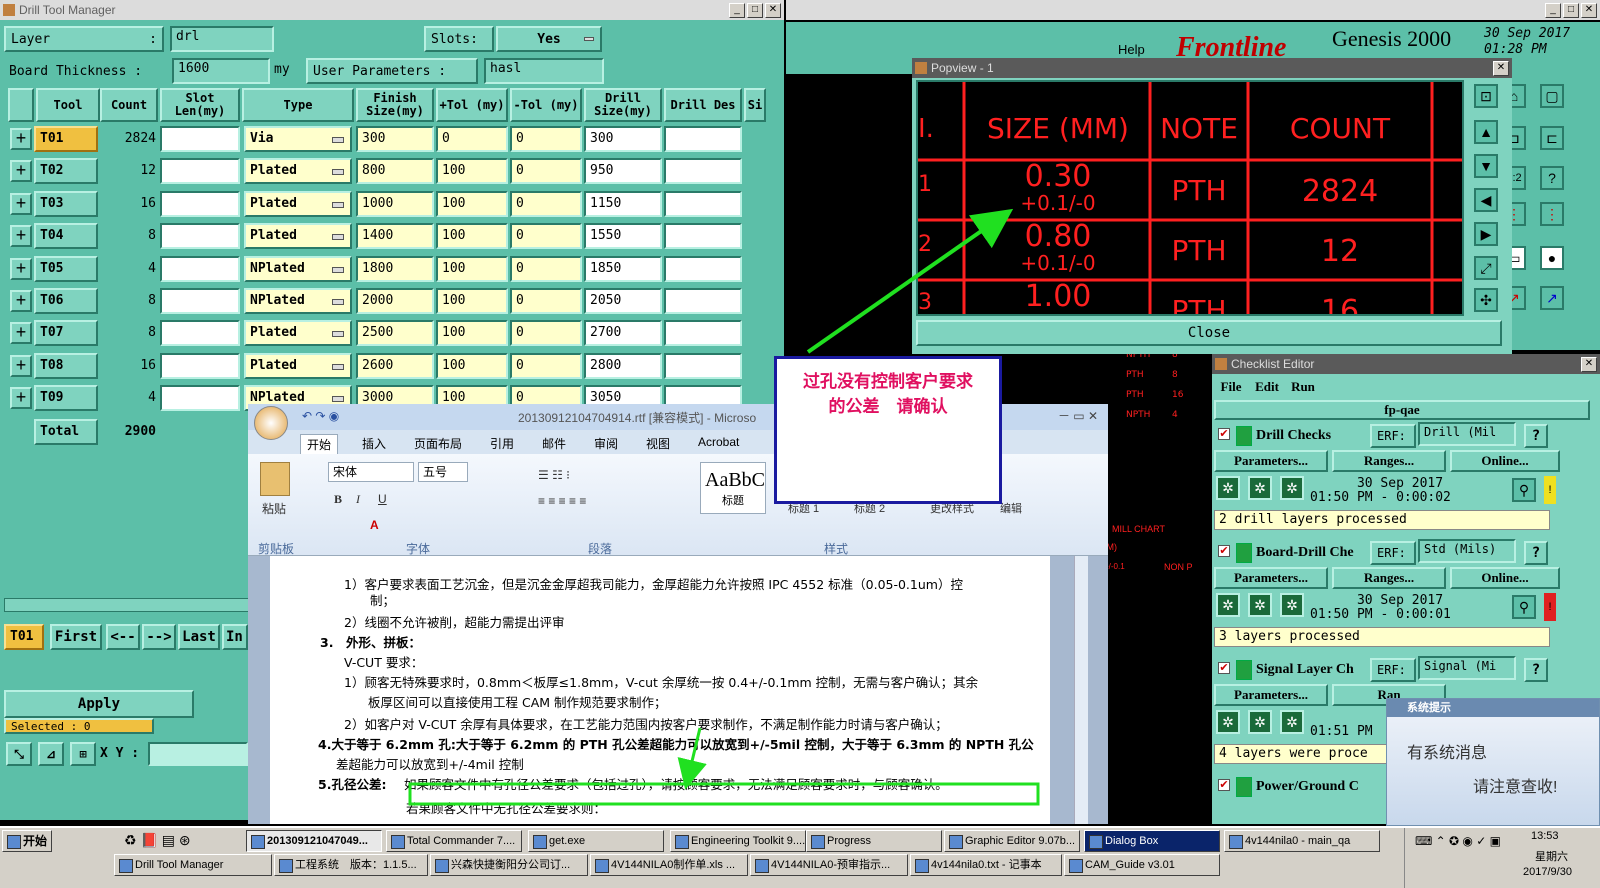 This screenshot has height=888, width=1600. What do you see at coordinates (157, 840) in the screenshot?
I see `quicklaunch-icons: ♻ 📕 ▤ ⊛` at bounding box center [157, 840].